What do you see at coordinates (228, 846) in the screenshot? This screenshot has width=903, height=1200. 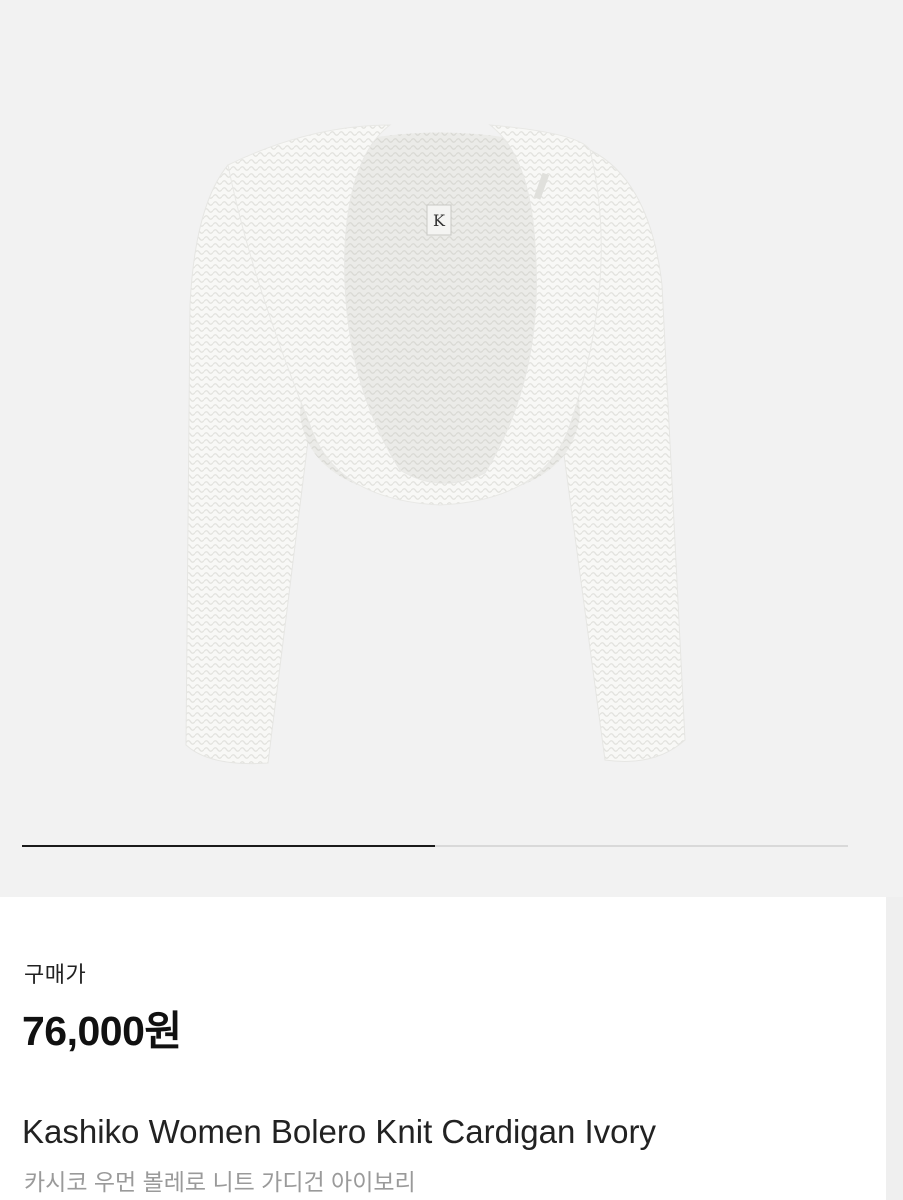 I see `gallery-pager-progress` at bounding box center [228, 846].